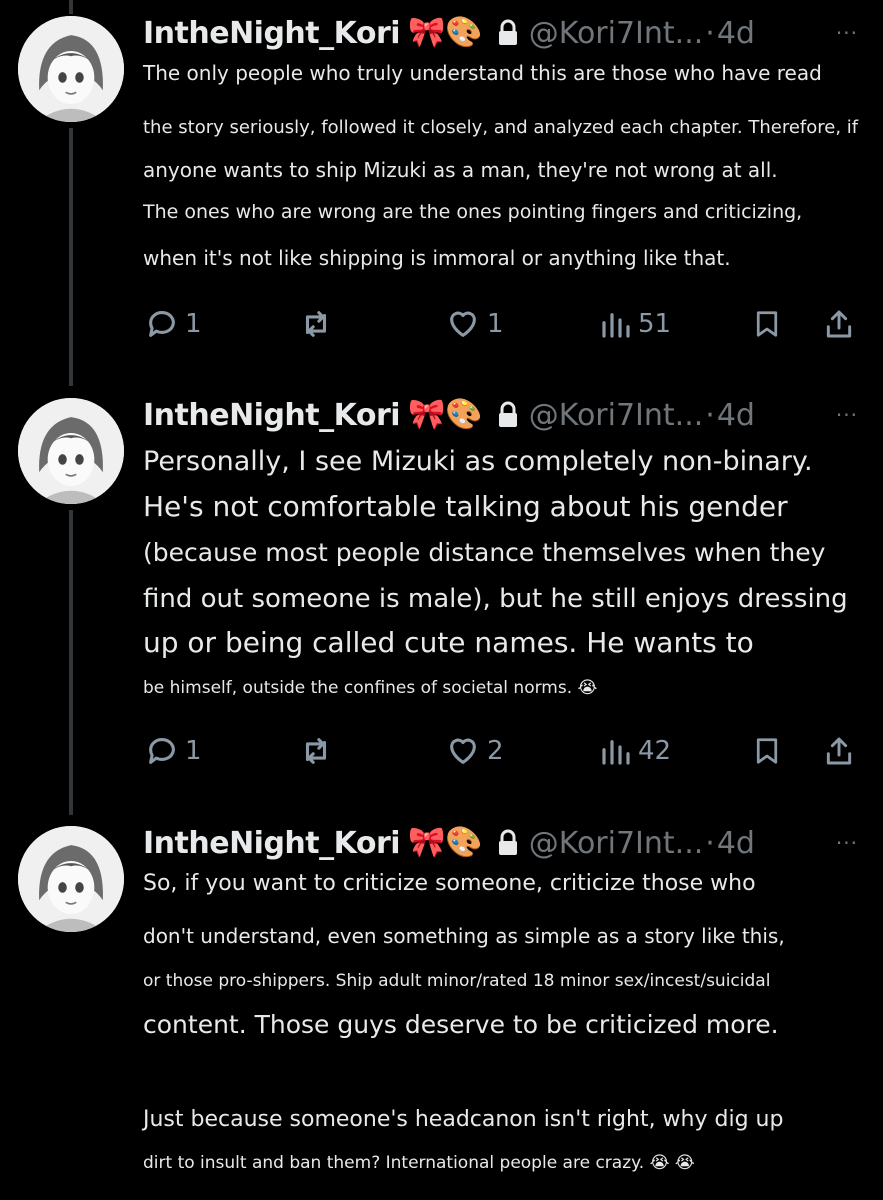  I want to click on views-button: 42, so click(635, 751).